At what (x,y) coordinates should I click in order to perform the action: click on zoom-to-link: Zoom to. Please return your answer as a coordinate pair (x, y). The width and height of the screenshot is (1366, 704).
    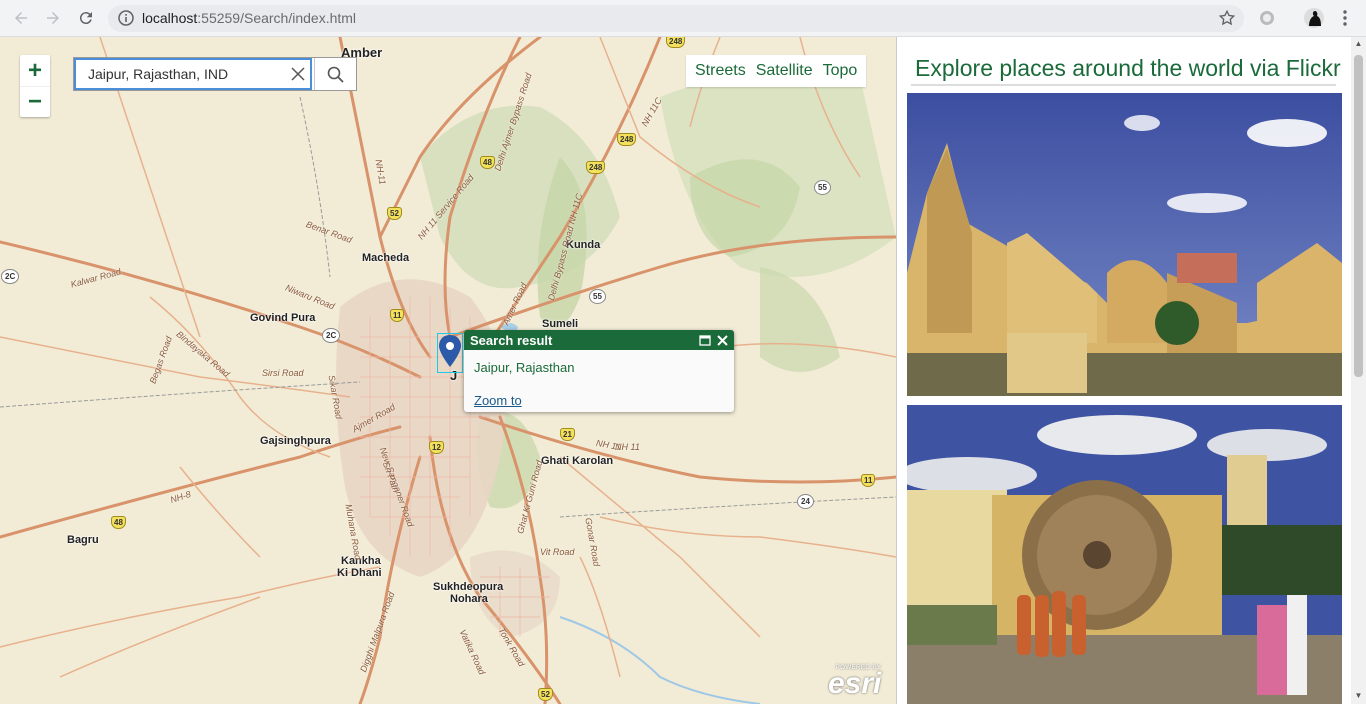
    Looking at the image, I should click on (498, 400).